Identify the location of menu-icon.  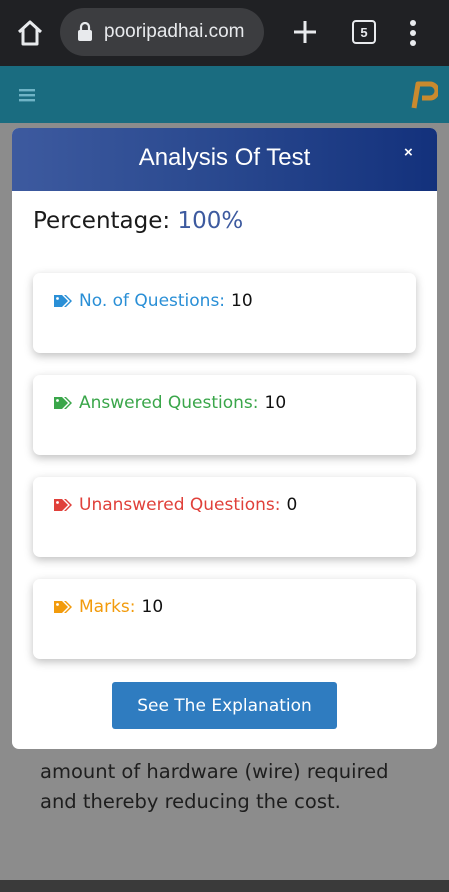
(413, 33).